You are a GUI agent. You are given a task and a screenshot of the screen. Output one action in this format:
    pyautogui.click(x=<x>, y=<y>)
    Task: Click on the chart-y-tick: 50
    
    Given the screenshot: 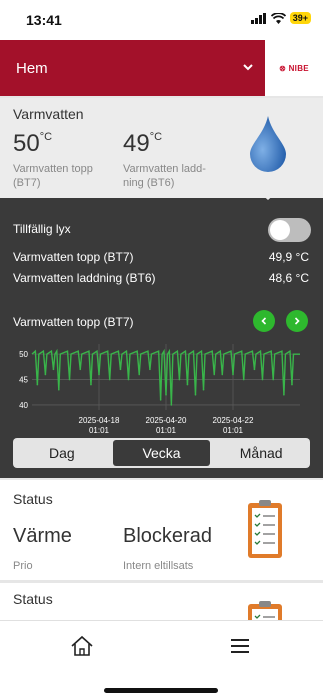 What is the action you would take?
    pyautogui.click(x=23, y=354)
    